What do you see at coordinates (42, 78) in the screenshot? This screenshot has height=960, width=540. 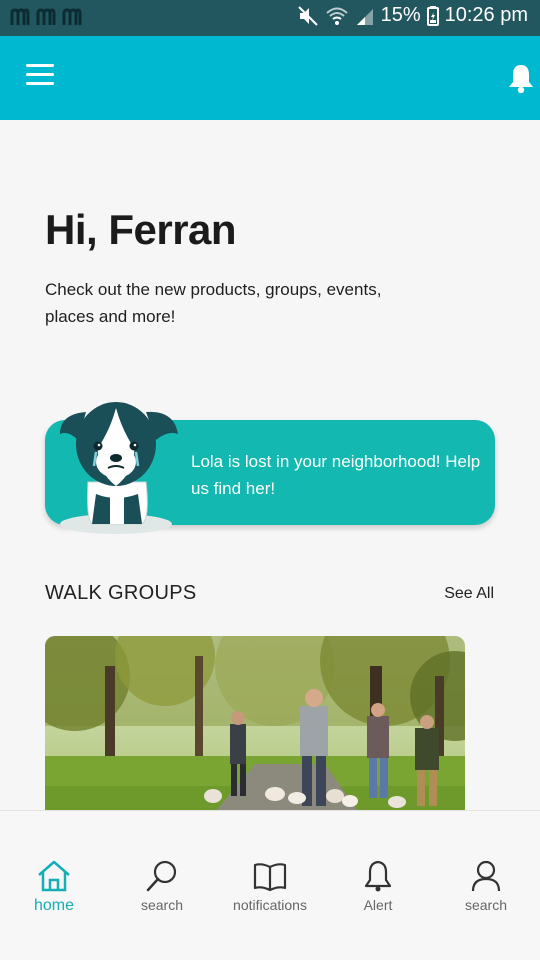 I see `hamburger-menu-icon` at bounding box center [42, 78].